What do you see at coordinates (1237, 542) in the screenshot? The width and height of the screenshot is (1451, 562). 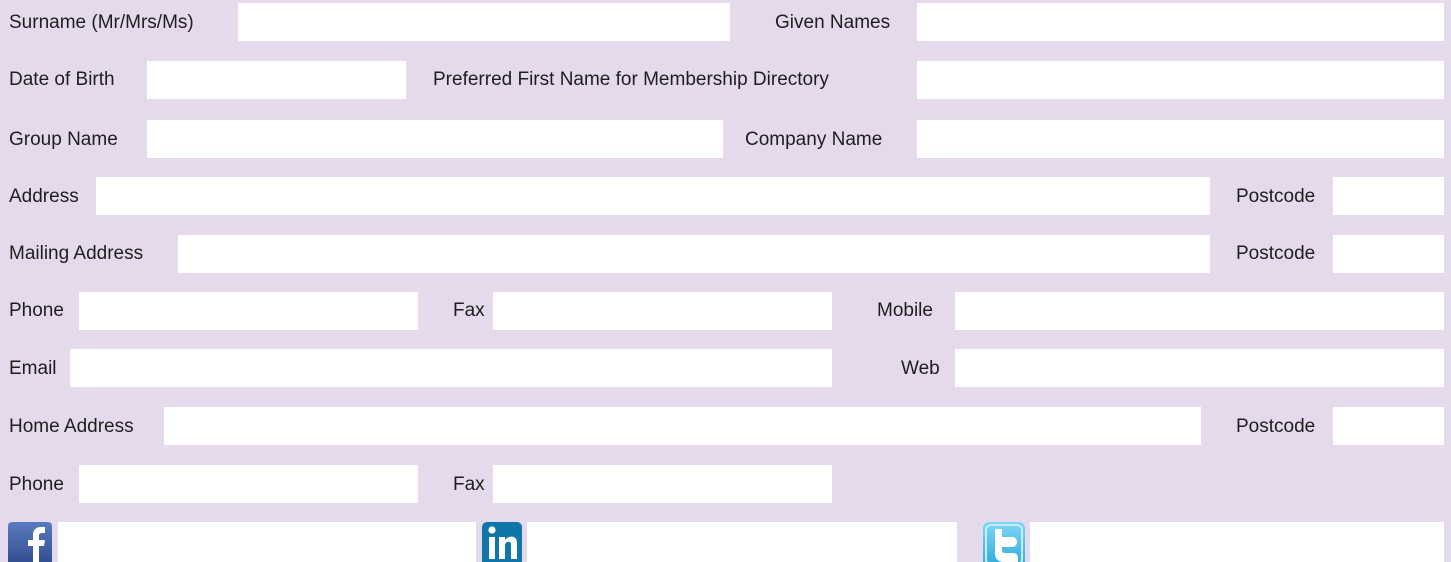 I see `twitter-field` at bounding box center [1237, 542].